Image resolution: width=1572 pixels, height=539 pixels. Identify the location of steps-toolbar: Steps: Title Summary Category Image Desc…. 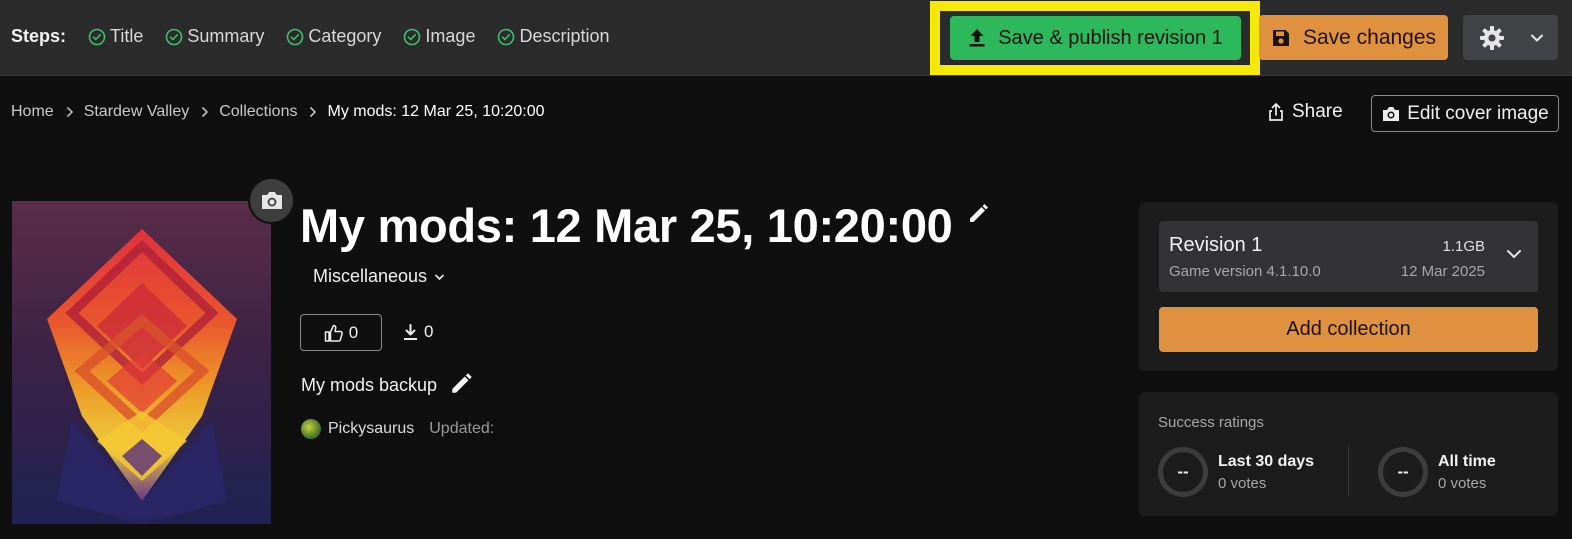
(786, 38).